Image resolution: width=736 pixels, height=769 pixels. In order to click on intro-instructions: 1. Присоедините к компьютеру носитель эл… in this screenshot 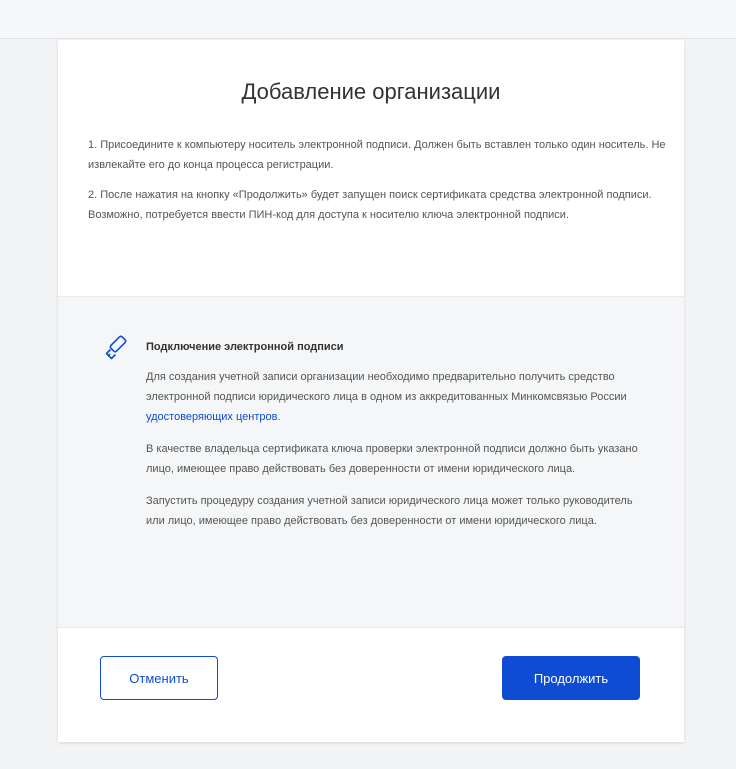, I will do `click(383, 185)`.